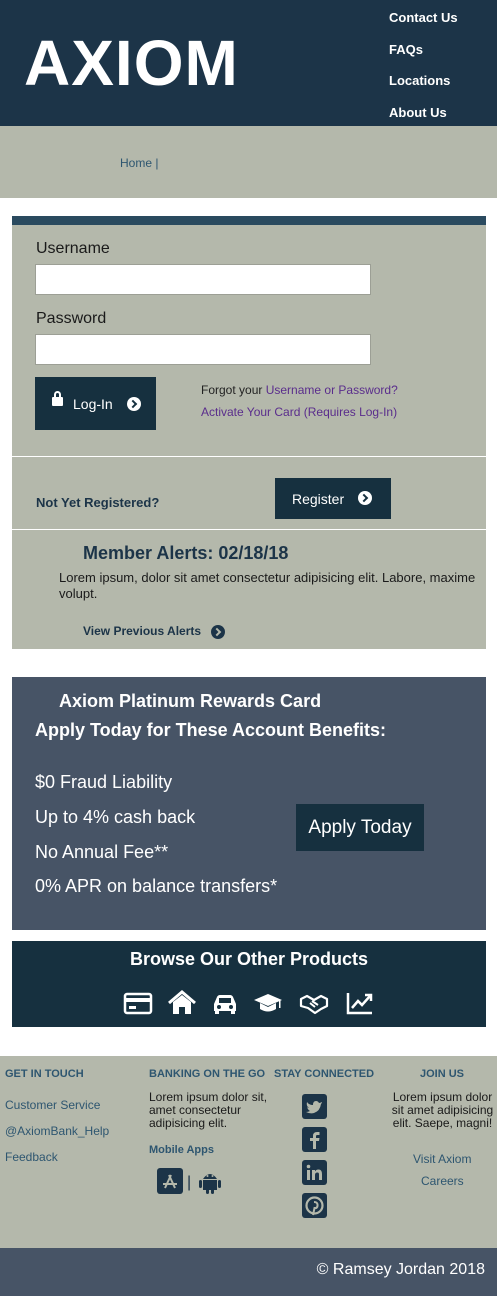 This screenshot has height=1296, width=497. Describe the element at coordinates (207, 1074) in the screenshot. I see `banking-on-the-go-heading: BANKING ON THE GO` at that location.